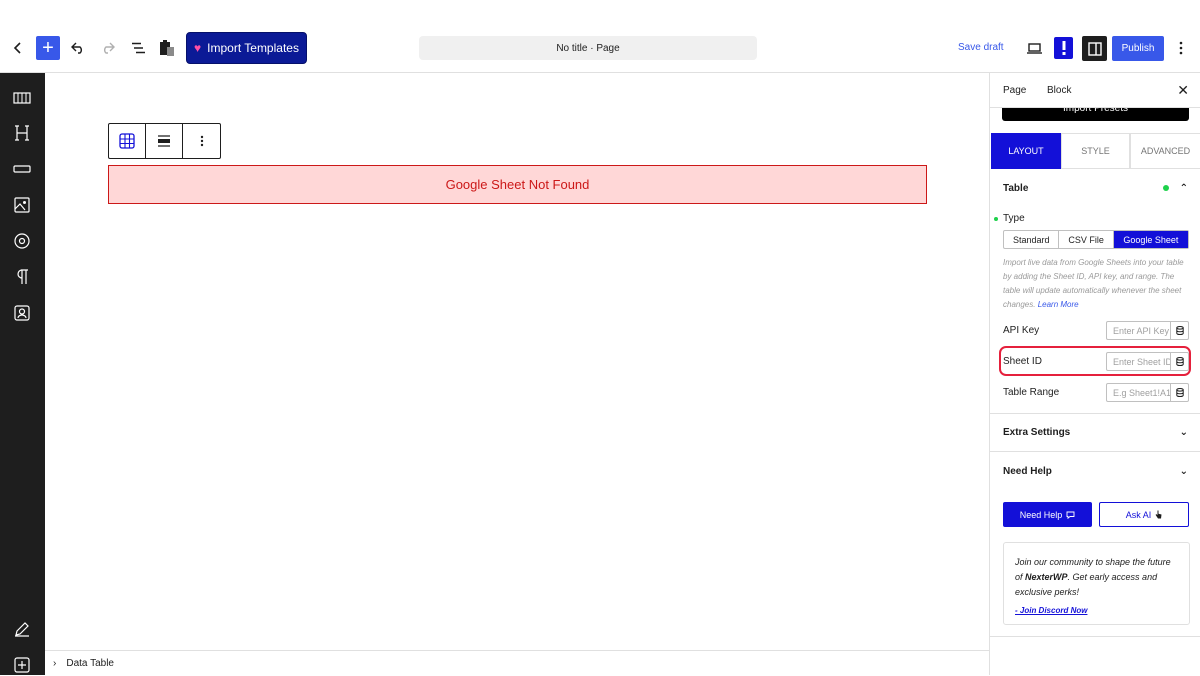  What do you see at coordinates (55, 663) in the screenshot?
I see `chevron-right-icon: ›` at bounding box center [55, 663].